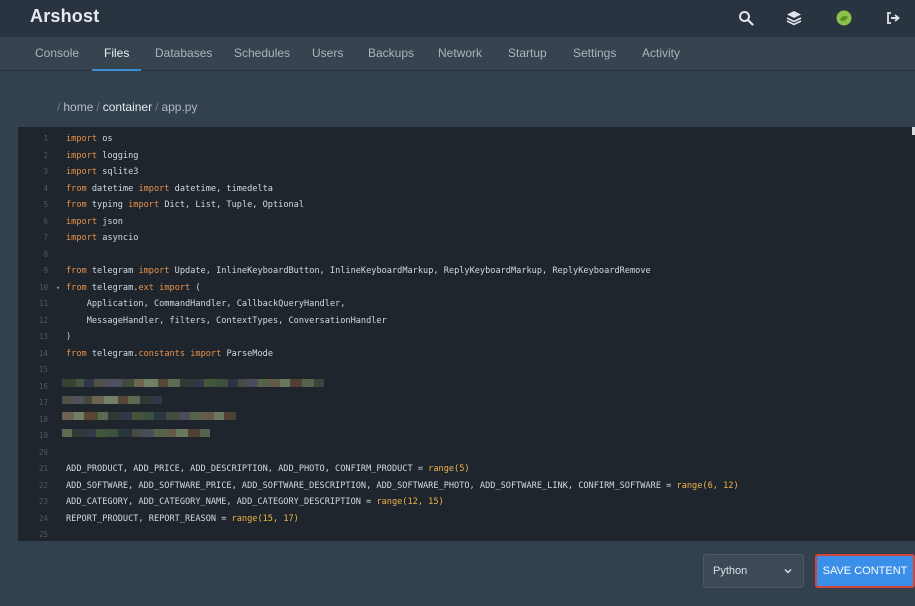 The width and height of the screenshot is (915, 606). What do you see at coordinates (43, 353) in the screenshot?
I see `line-number: 14` at bounding box center [43, 353].